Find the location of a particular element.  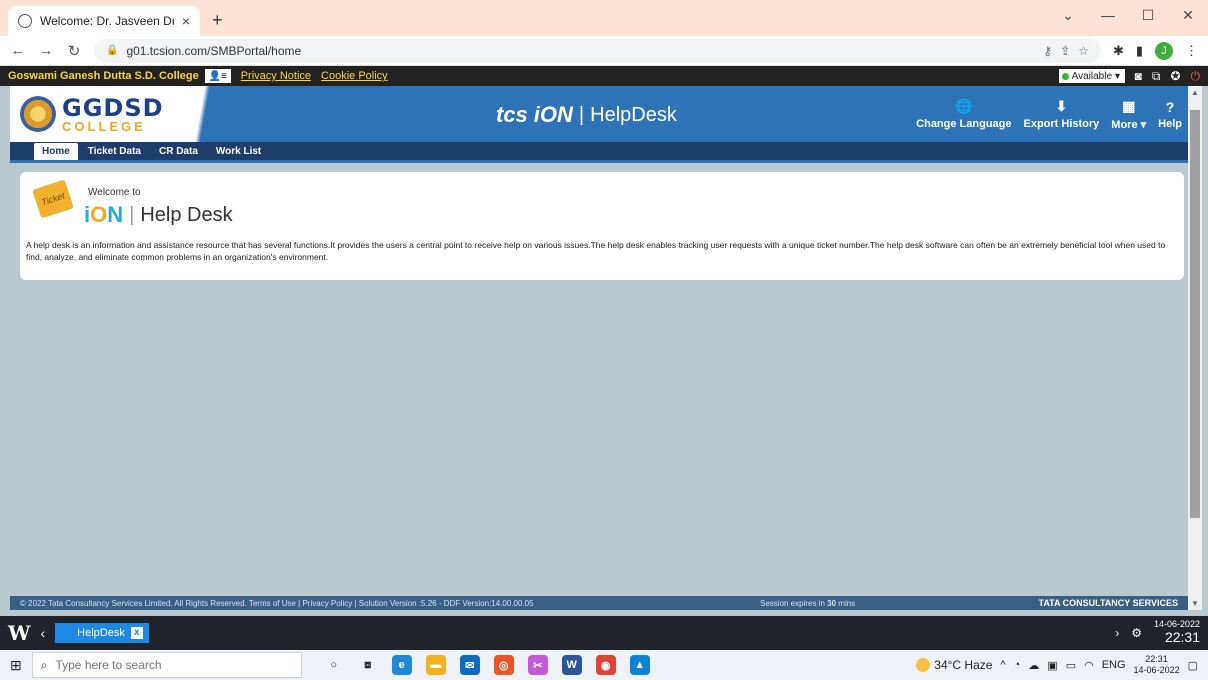

key-icon: ⚷ is located at coordinates (1047, 51).